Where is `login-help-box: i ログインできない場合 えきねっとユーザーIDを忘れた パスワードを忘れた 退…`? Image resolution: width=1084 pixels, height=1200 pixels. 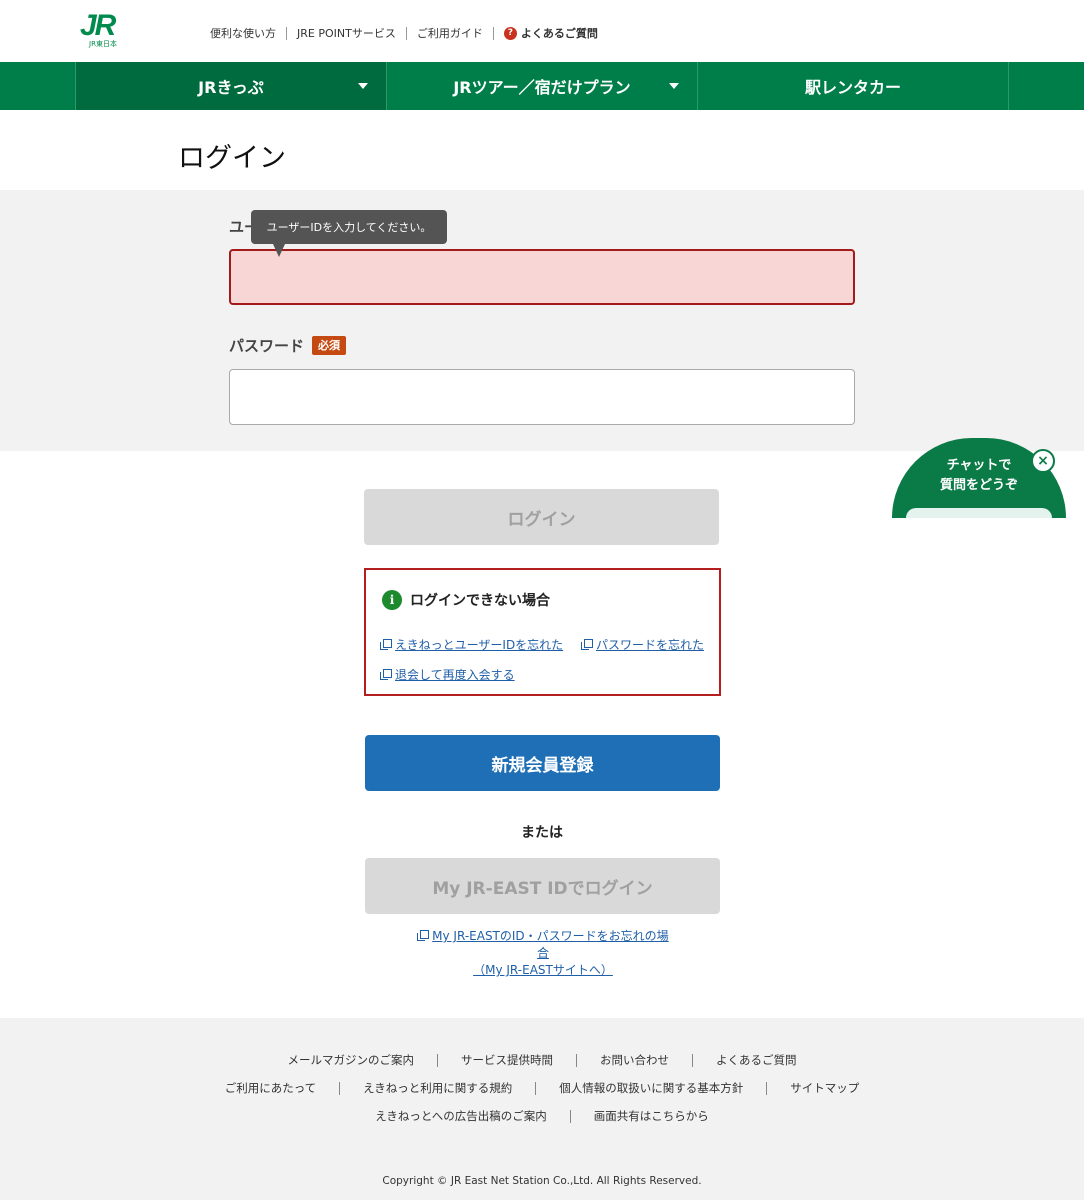 login-help-box: i ログインできない場合 えきねっとユーザーIDを忘れた パスワードを忘れた 退… is located at coordinates (542, 632).